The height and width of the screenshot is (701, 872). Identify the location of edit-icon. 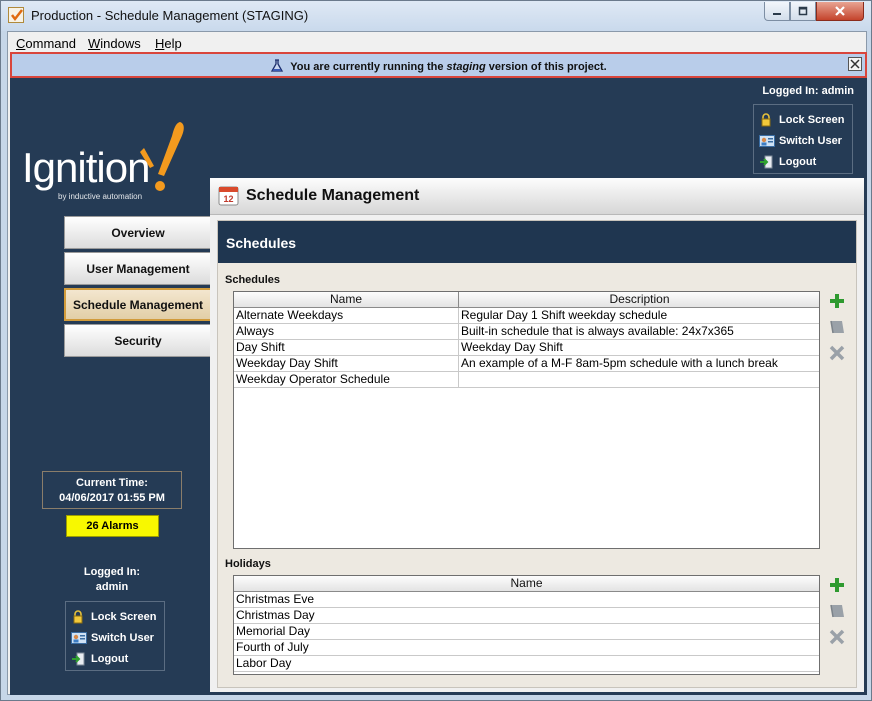
(837, 611).